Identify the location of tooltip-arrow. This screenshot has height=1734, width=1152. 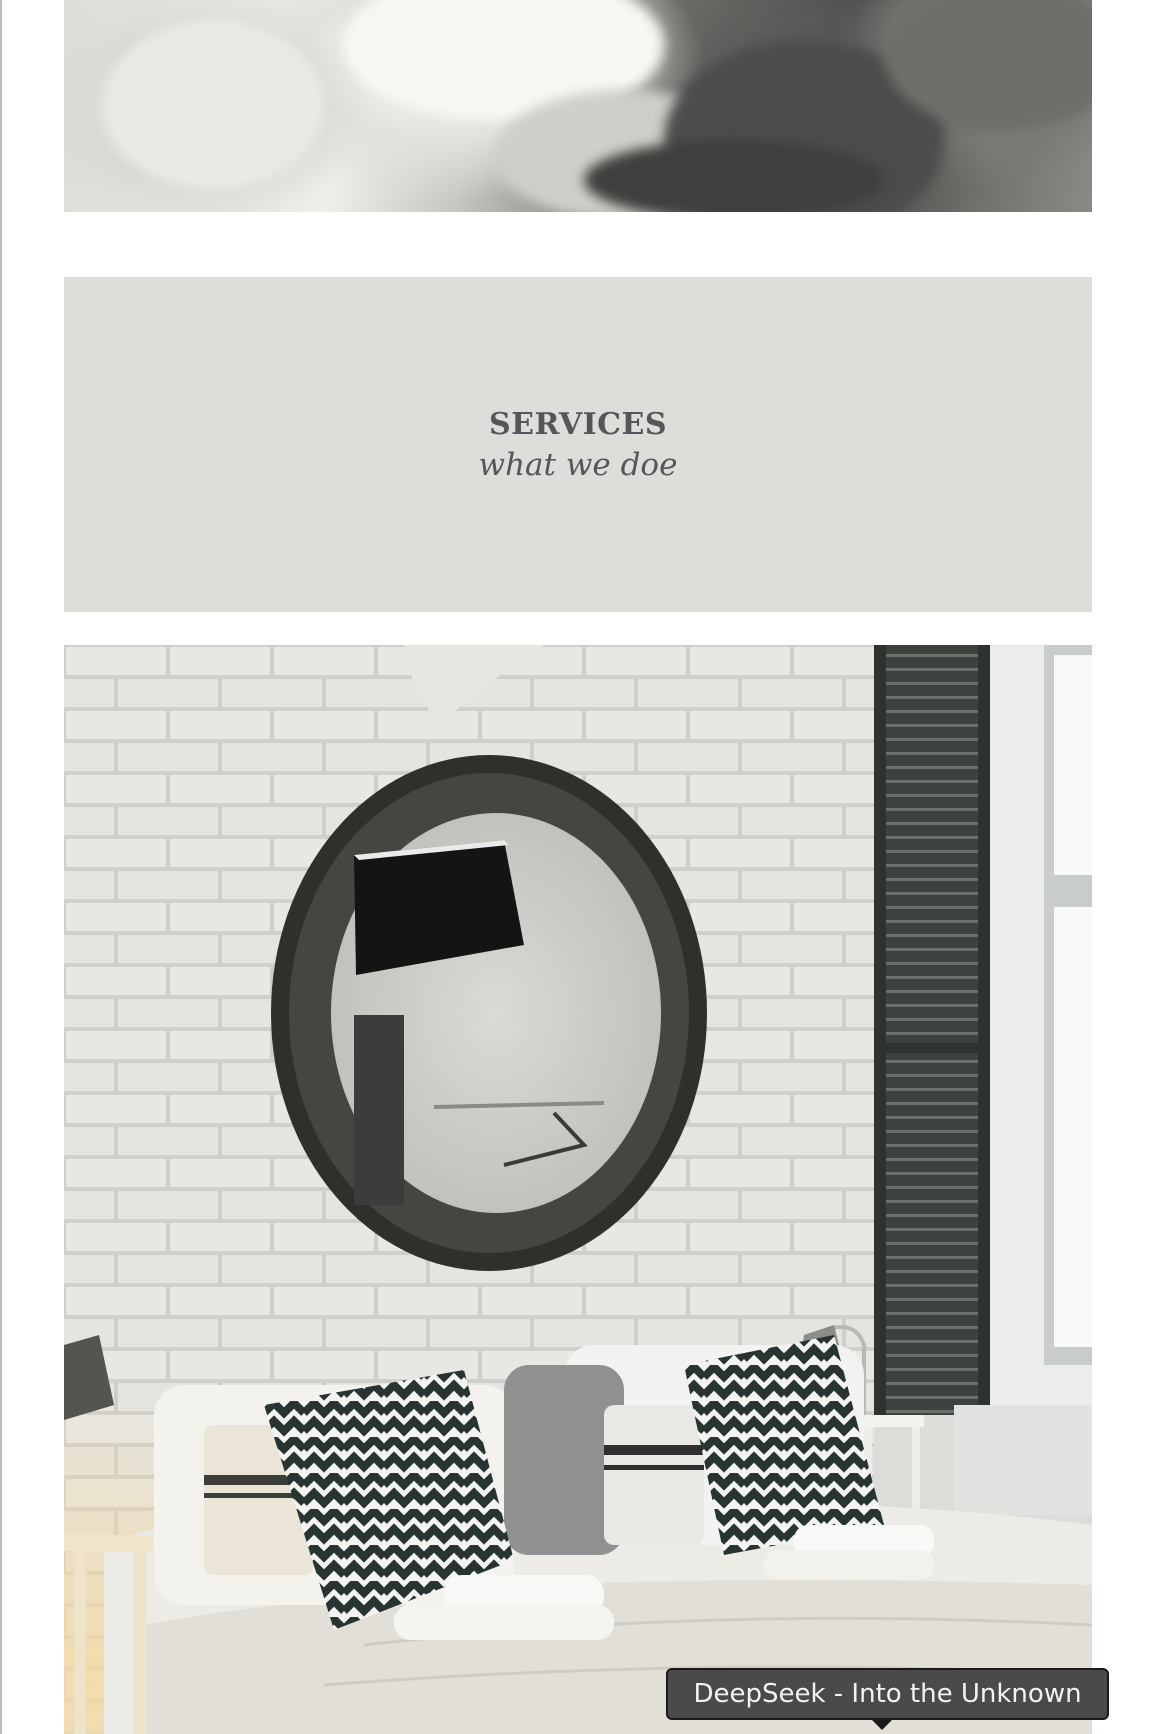
(882, 1724).